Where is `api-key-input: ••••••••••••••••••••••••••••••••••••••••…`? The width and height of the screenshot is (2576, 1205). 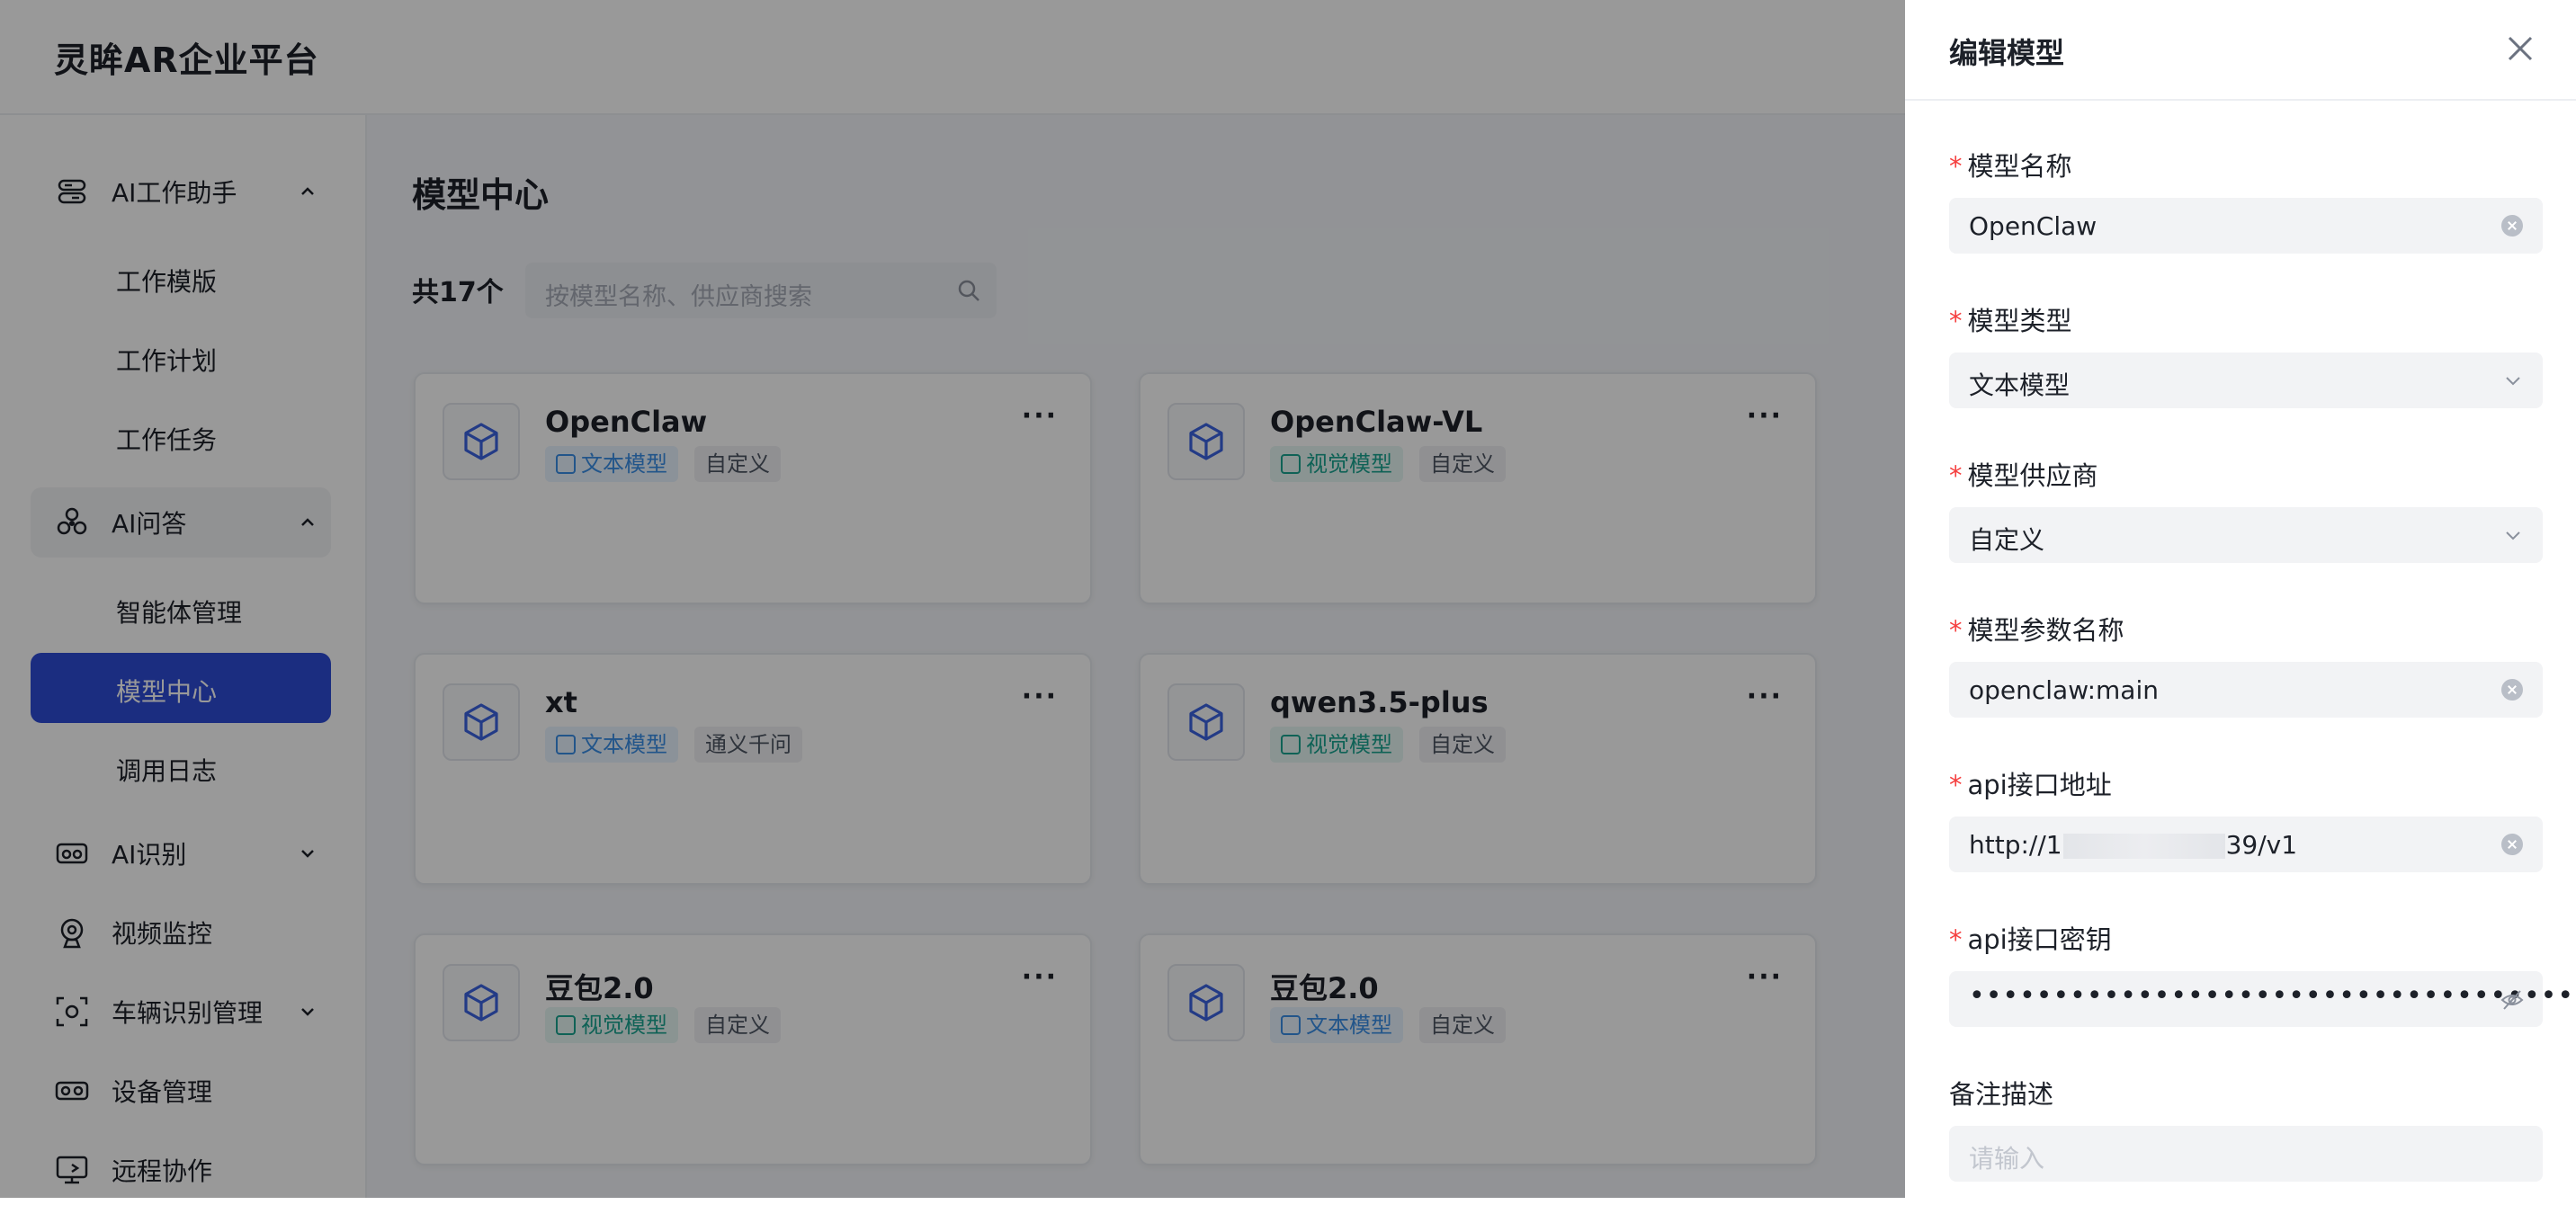 api-key-input: ••••••••••••••••••••••••••••••••••••••••… is located at coordinates (2262, 999).